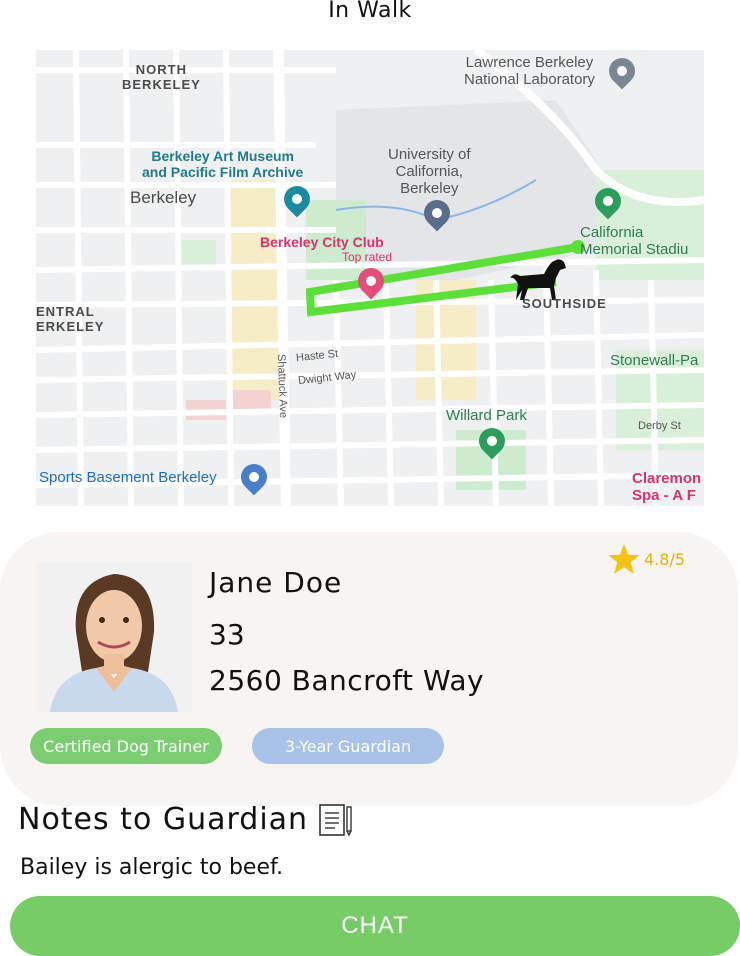  I want to click on map-label-derby: Derby St, so click(659, 426).